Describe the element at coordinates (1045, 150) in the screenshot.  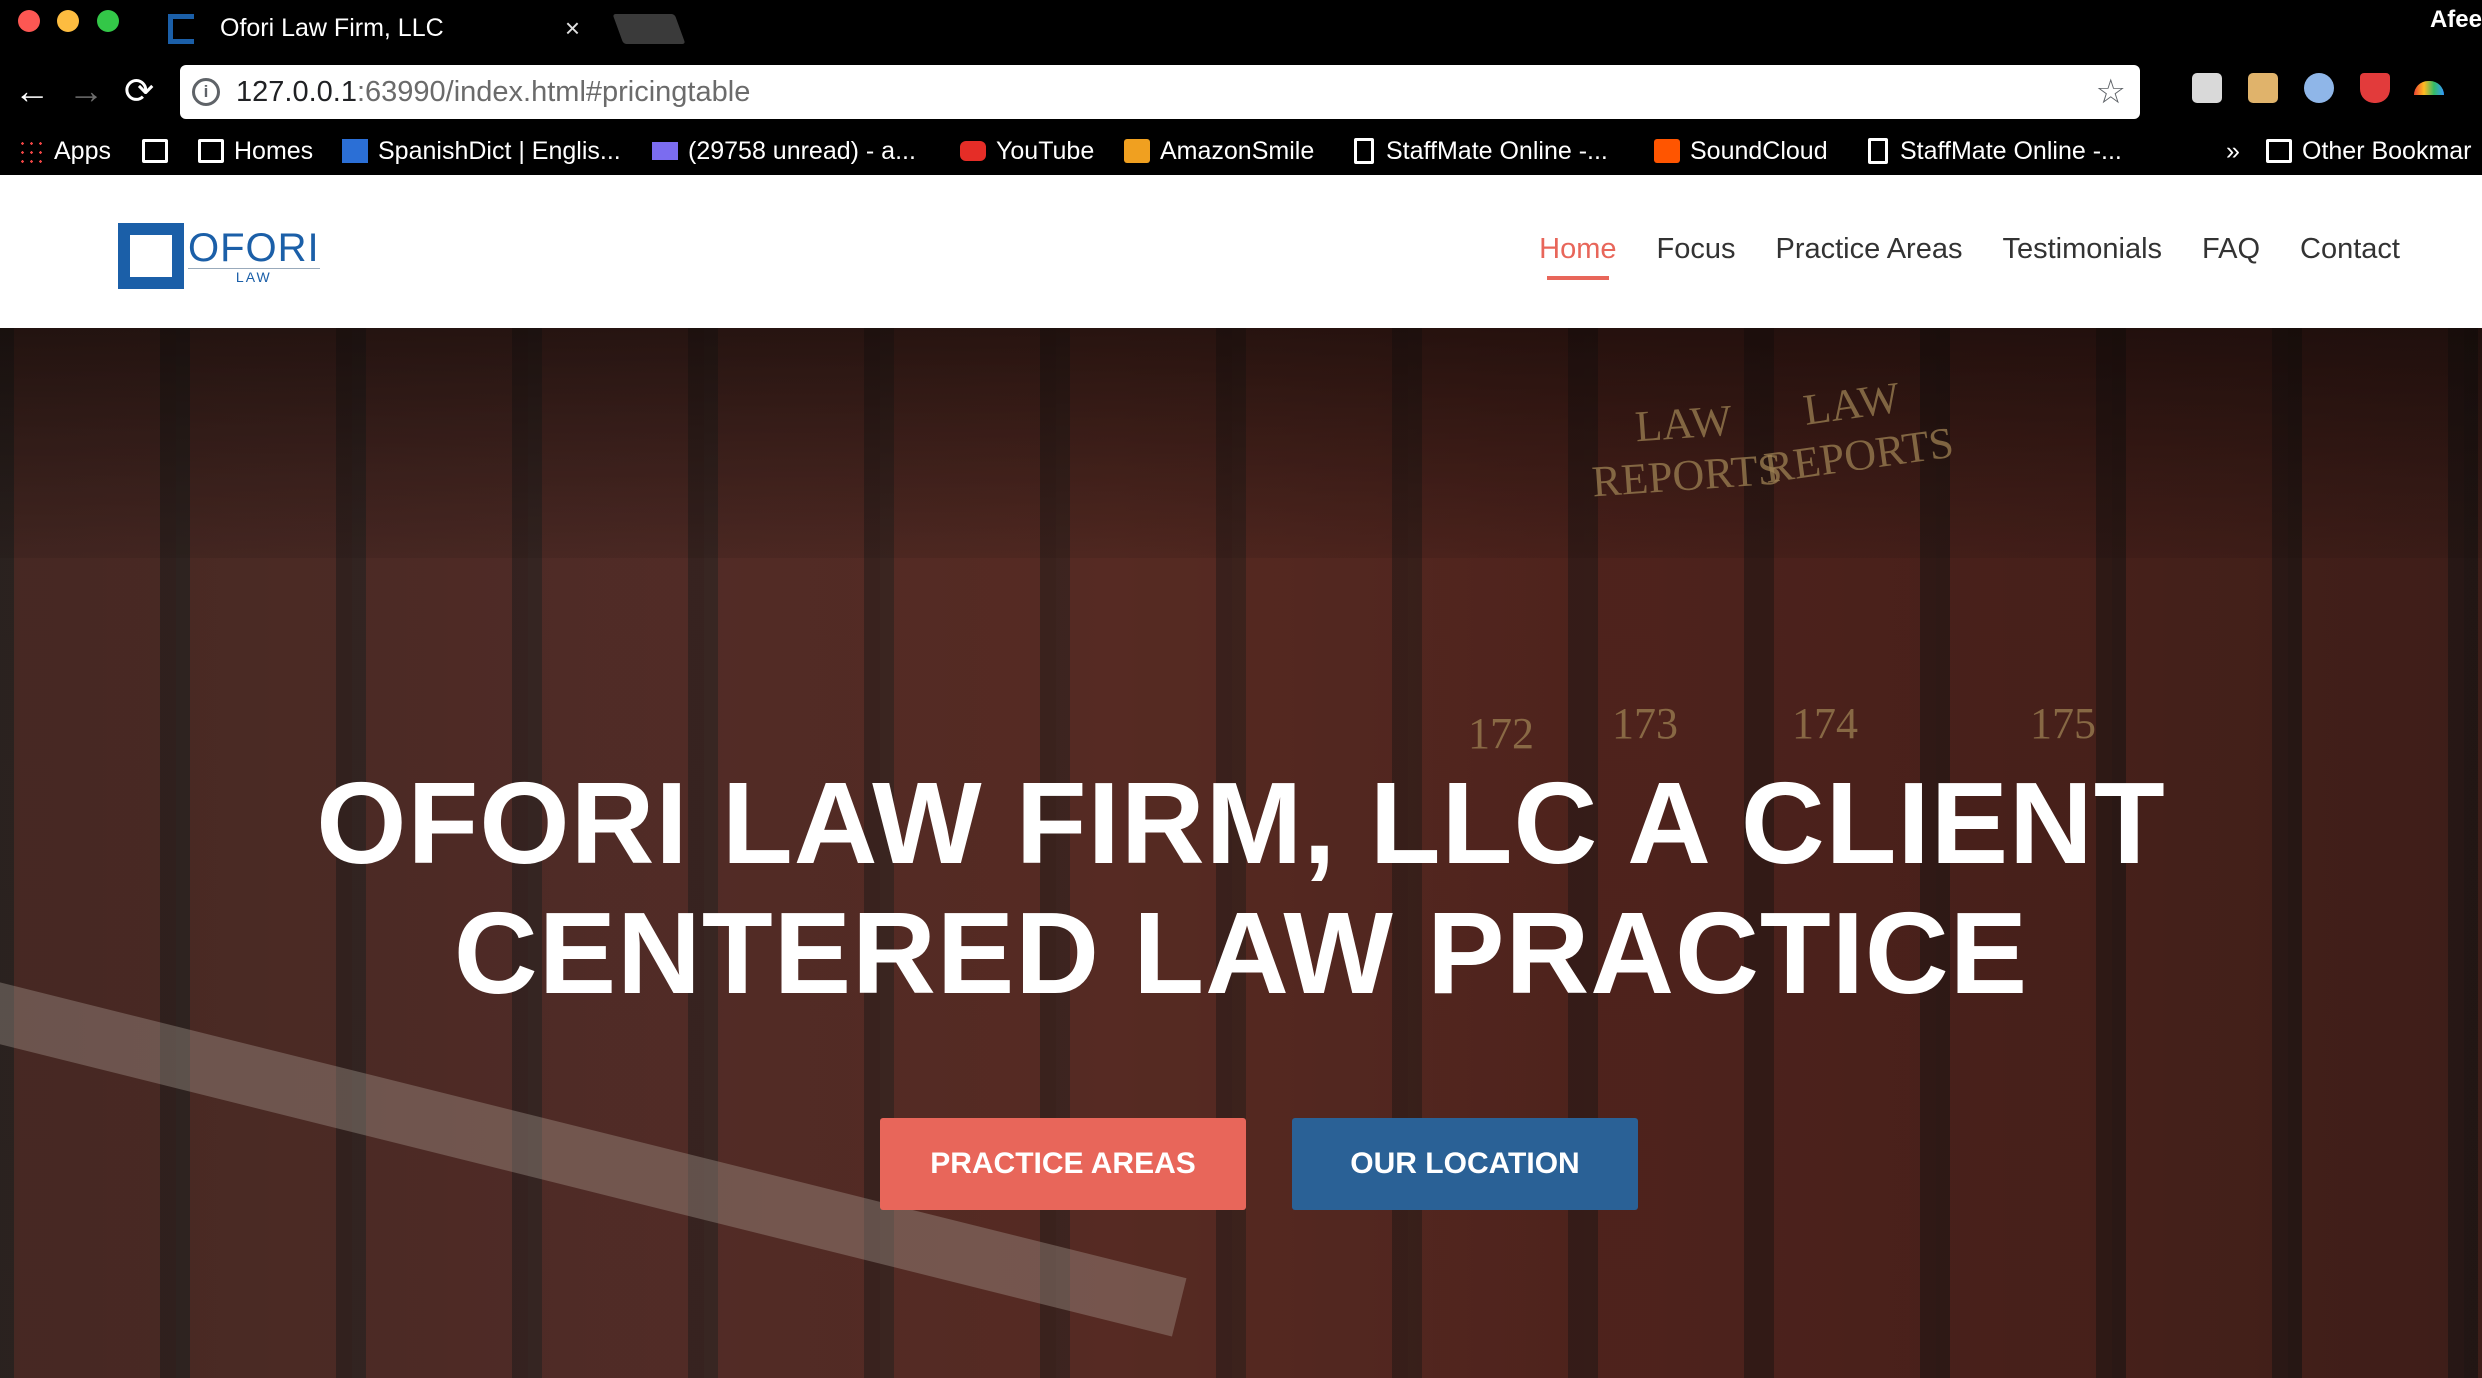
I see `bookmark-label: YouTube` at that location.